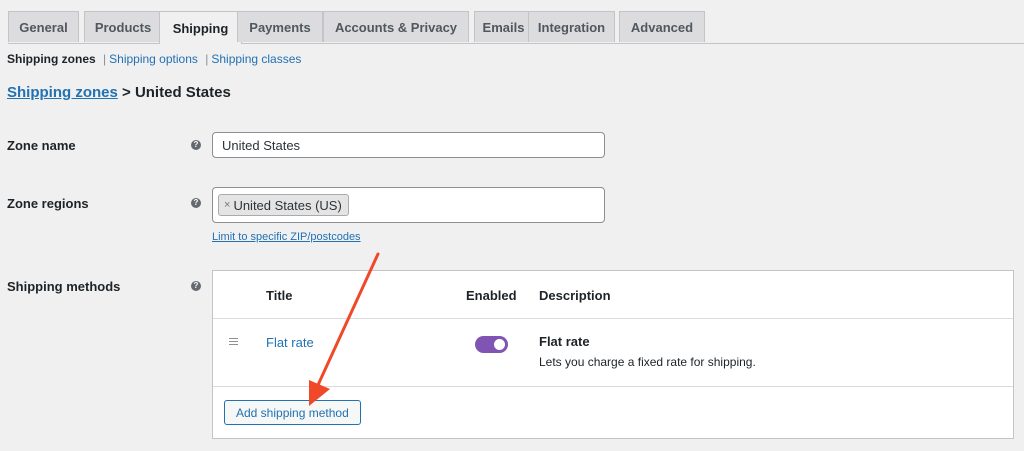  I want to click on method-title-link: Flat rate, so click(290, 342).